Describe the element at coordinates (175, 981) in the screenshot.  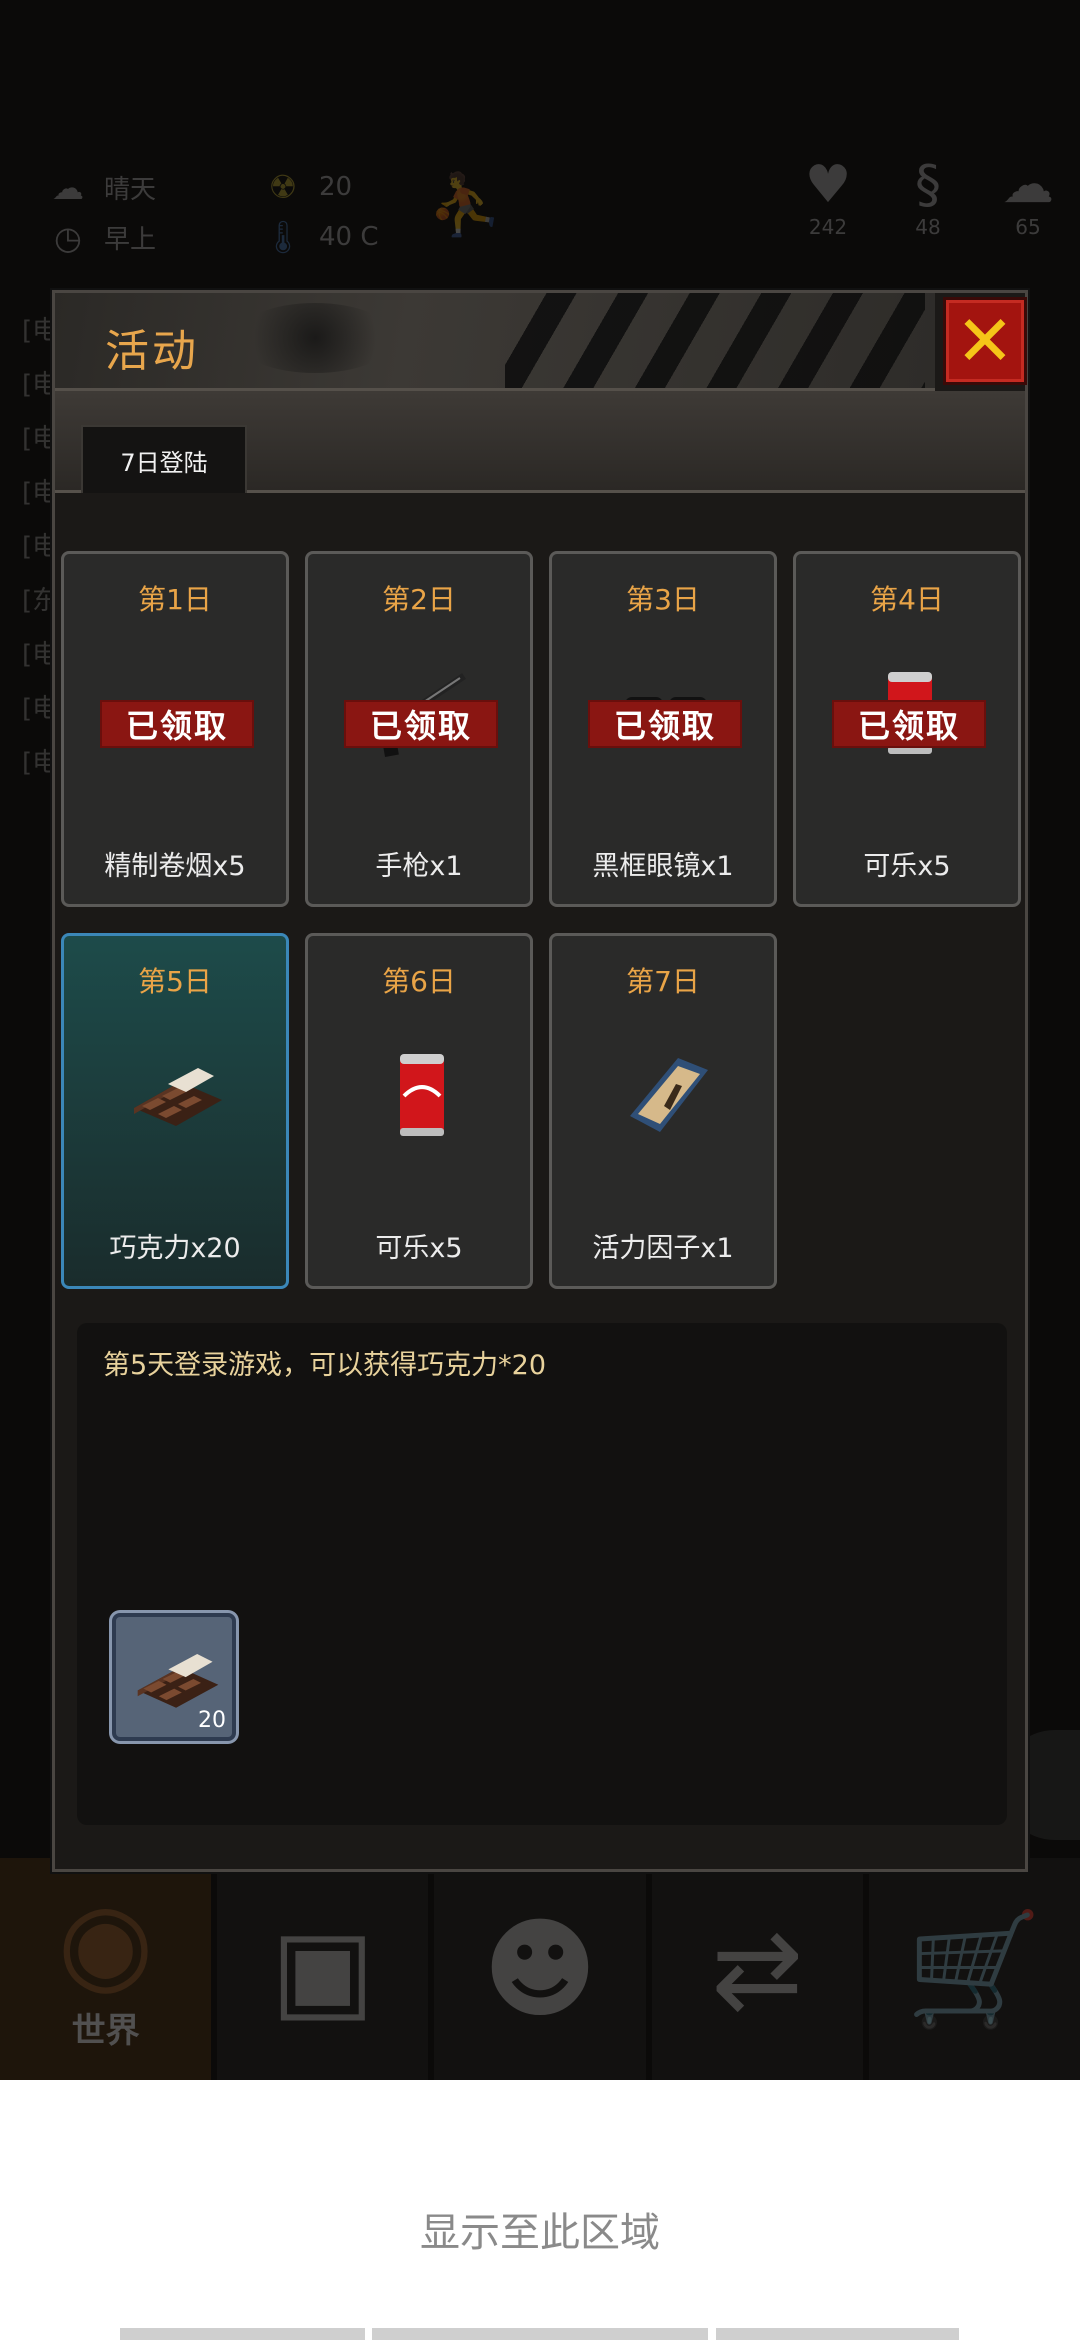
I see `day-card-day-label: 第5日` at that location.